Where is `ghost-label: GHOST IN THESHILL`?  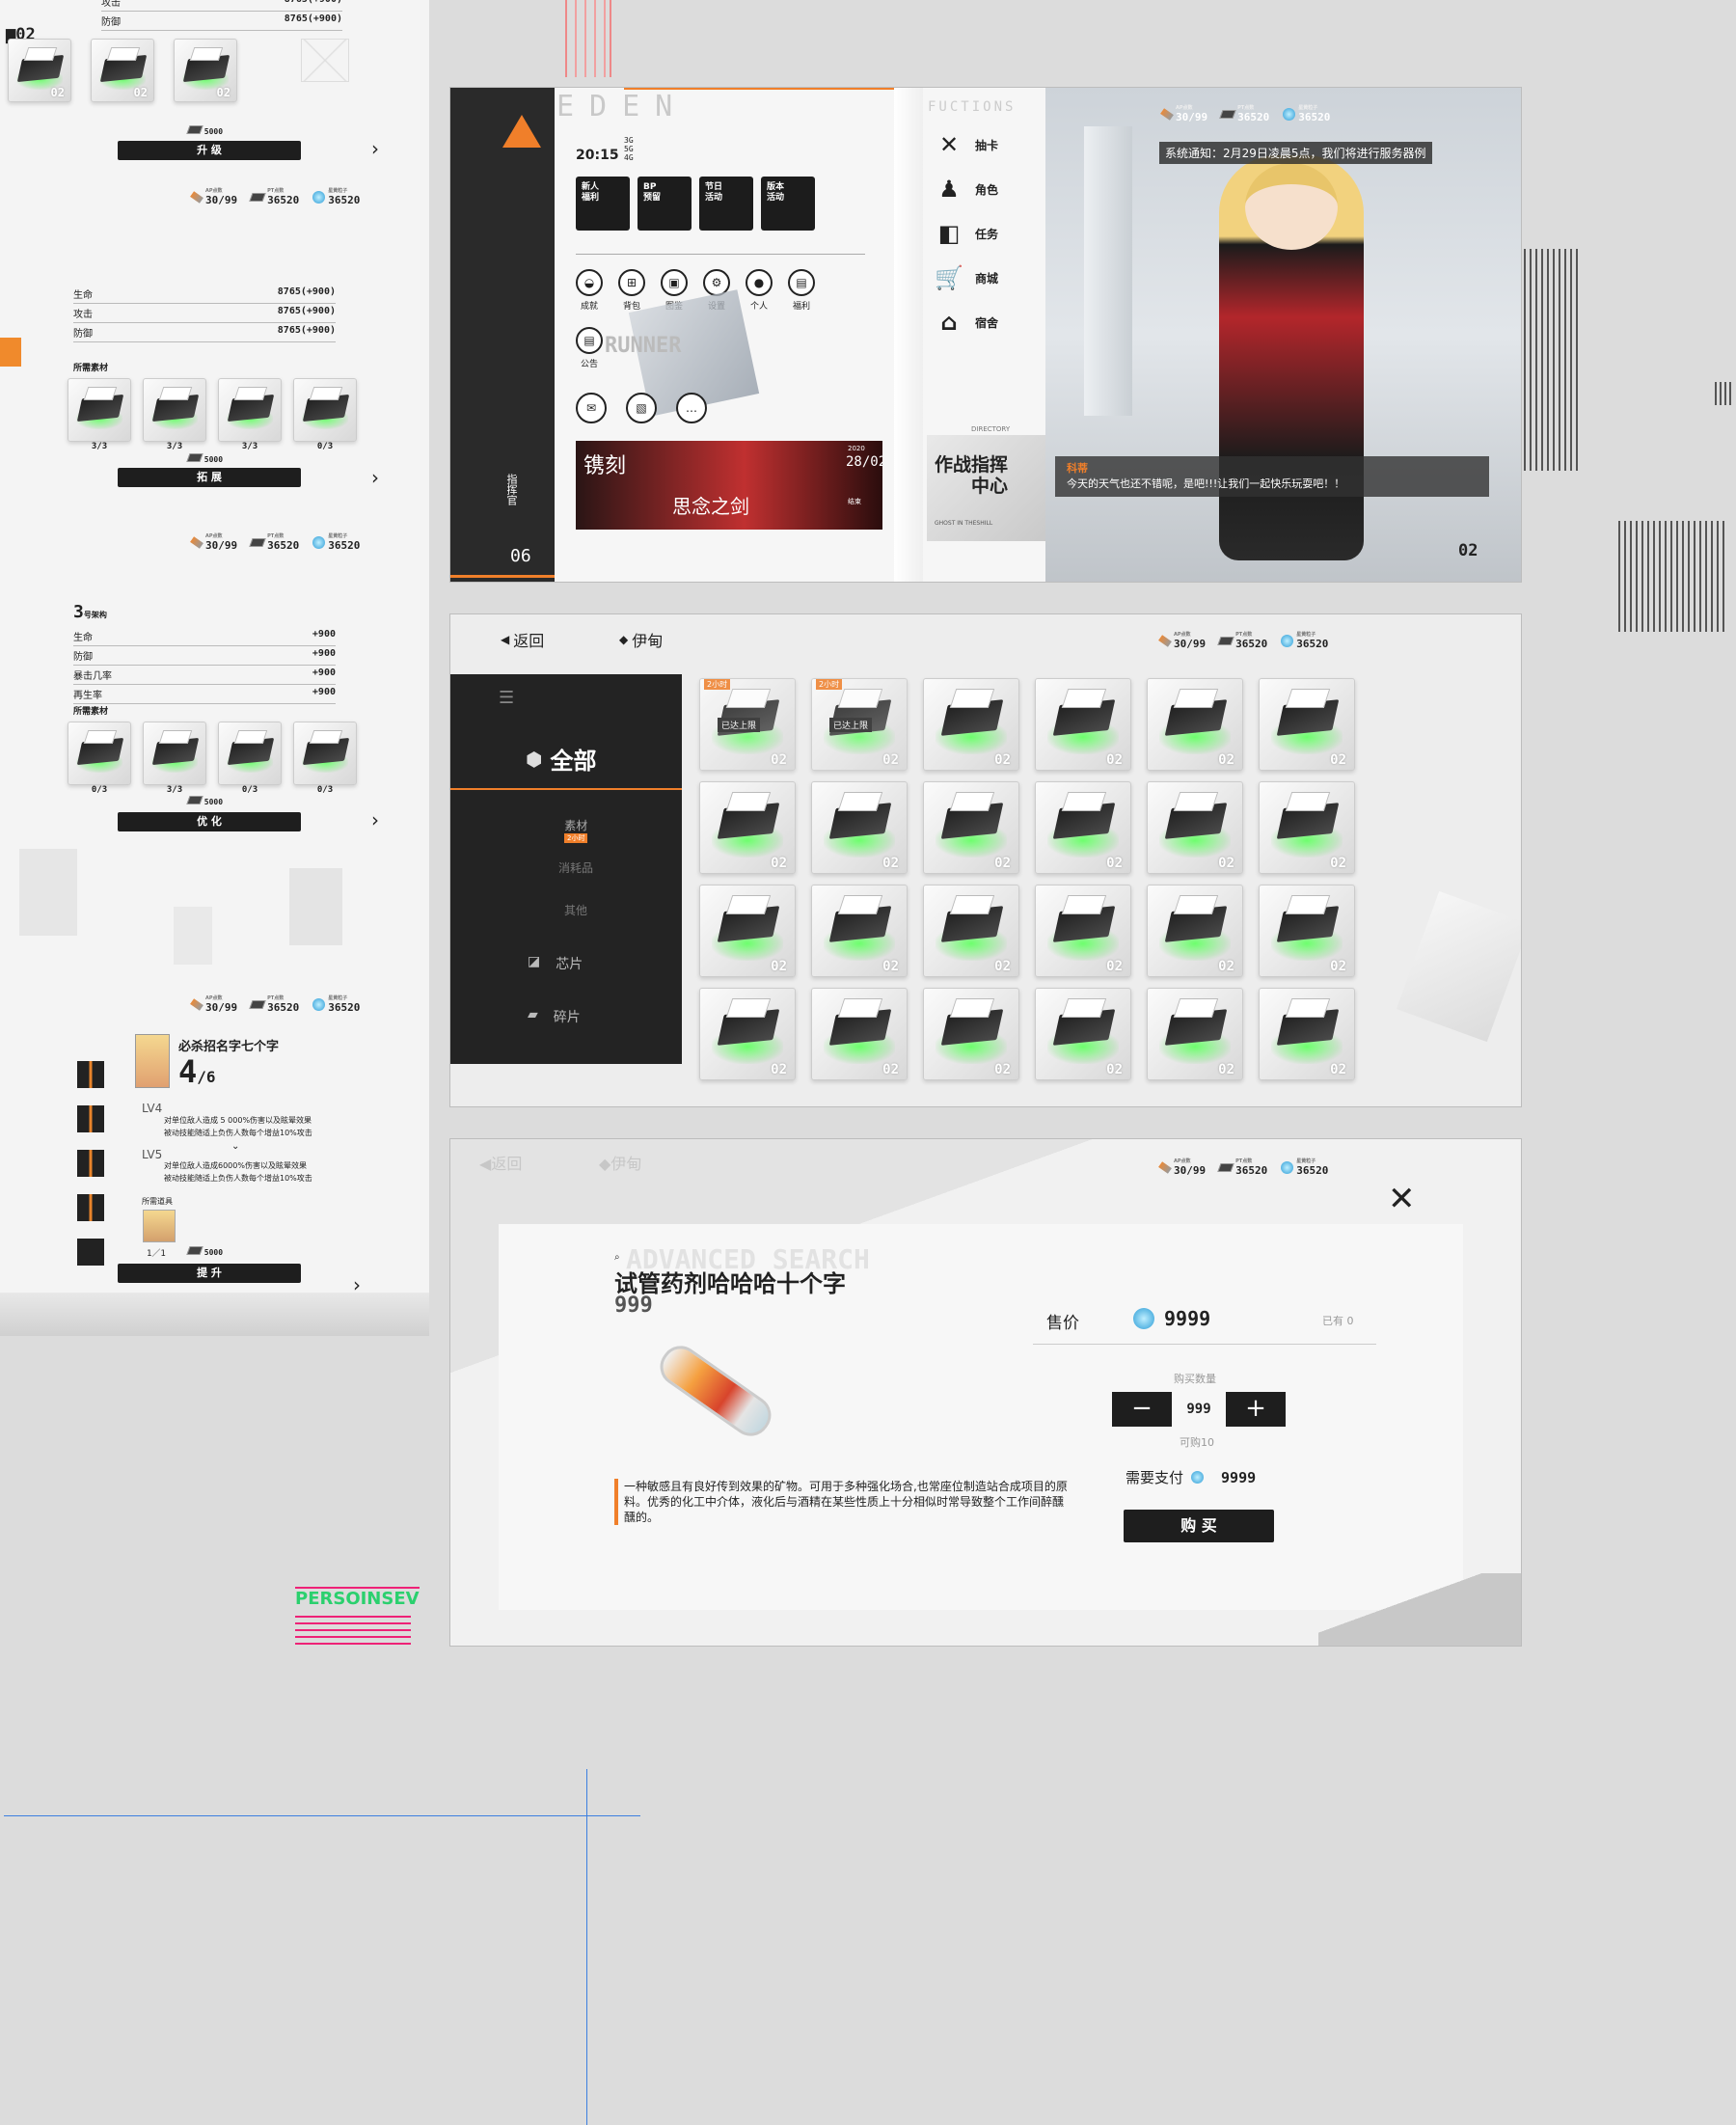
ghost-label: GHOST IN THESHILL is located at coordinates (964, 523).